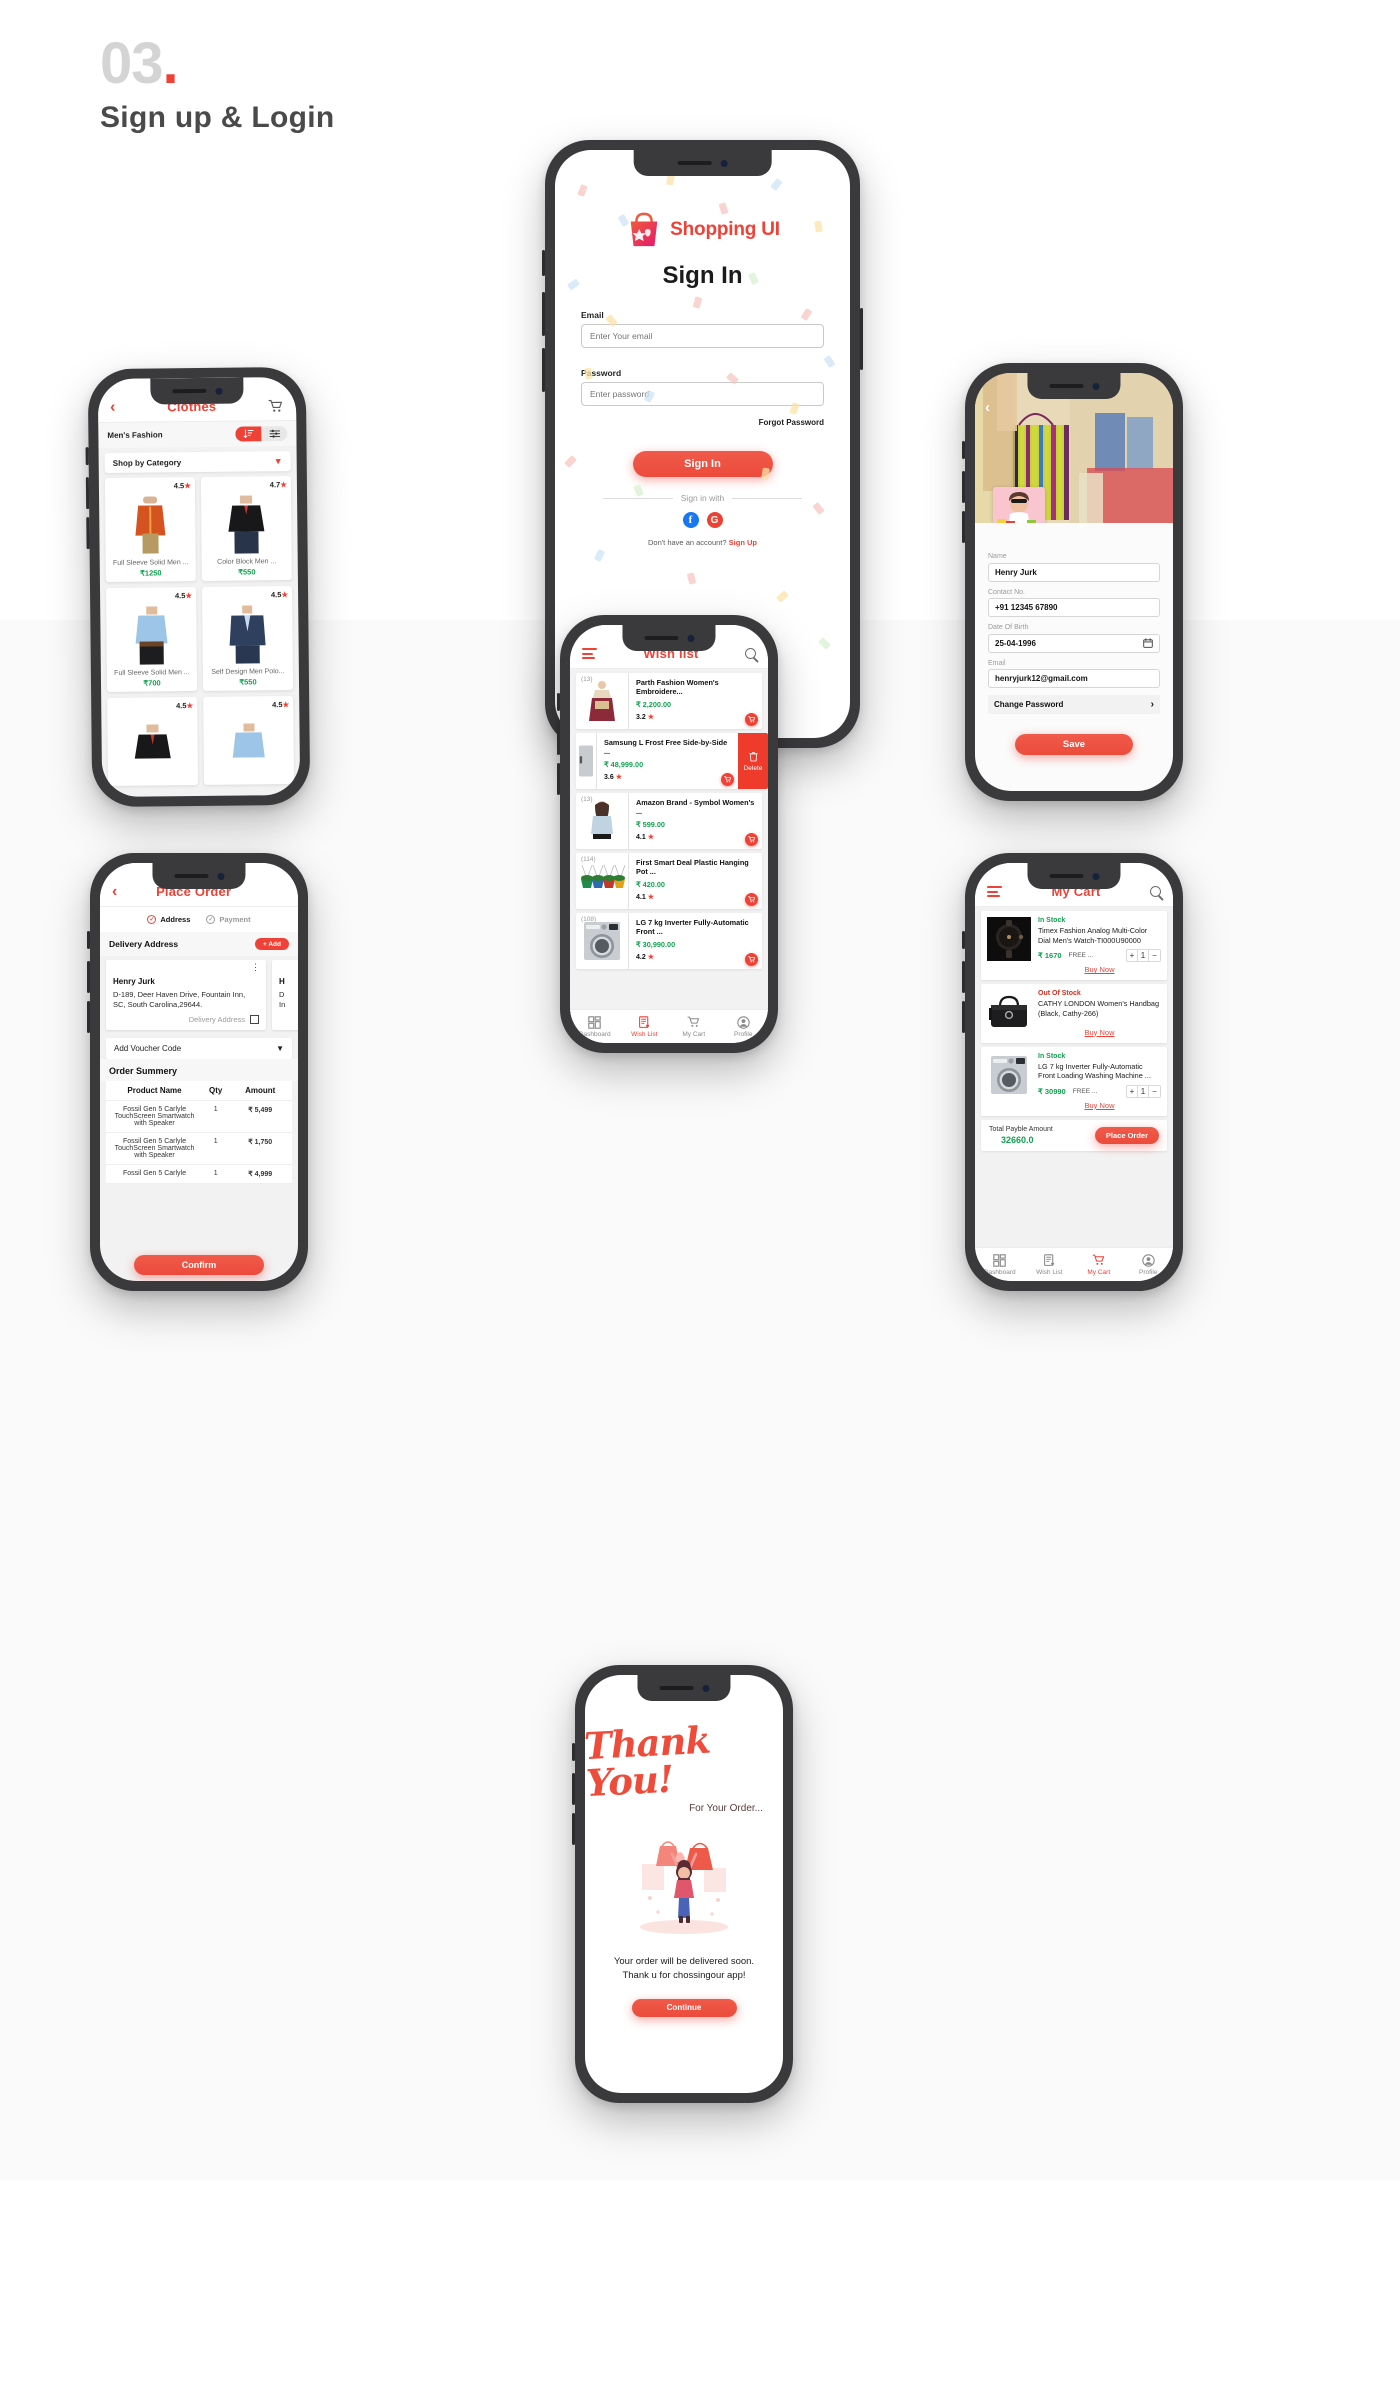 The height and width of the screenshot is (2389, 1400). I want to click on thank-you-illustration, so click(684, 1884).